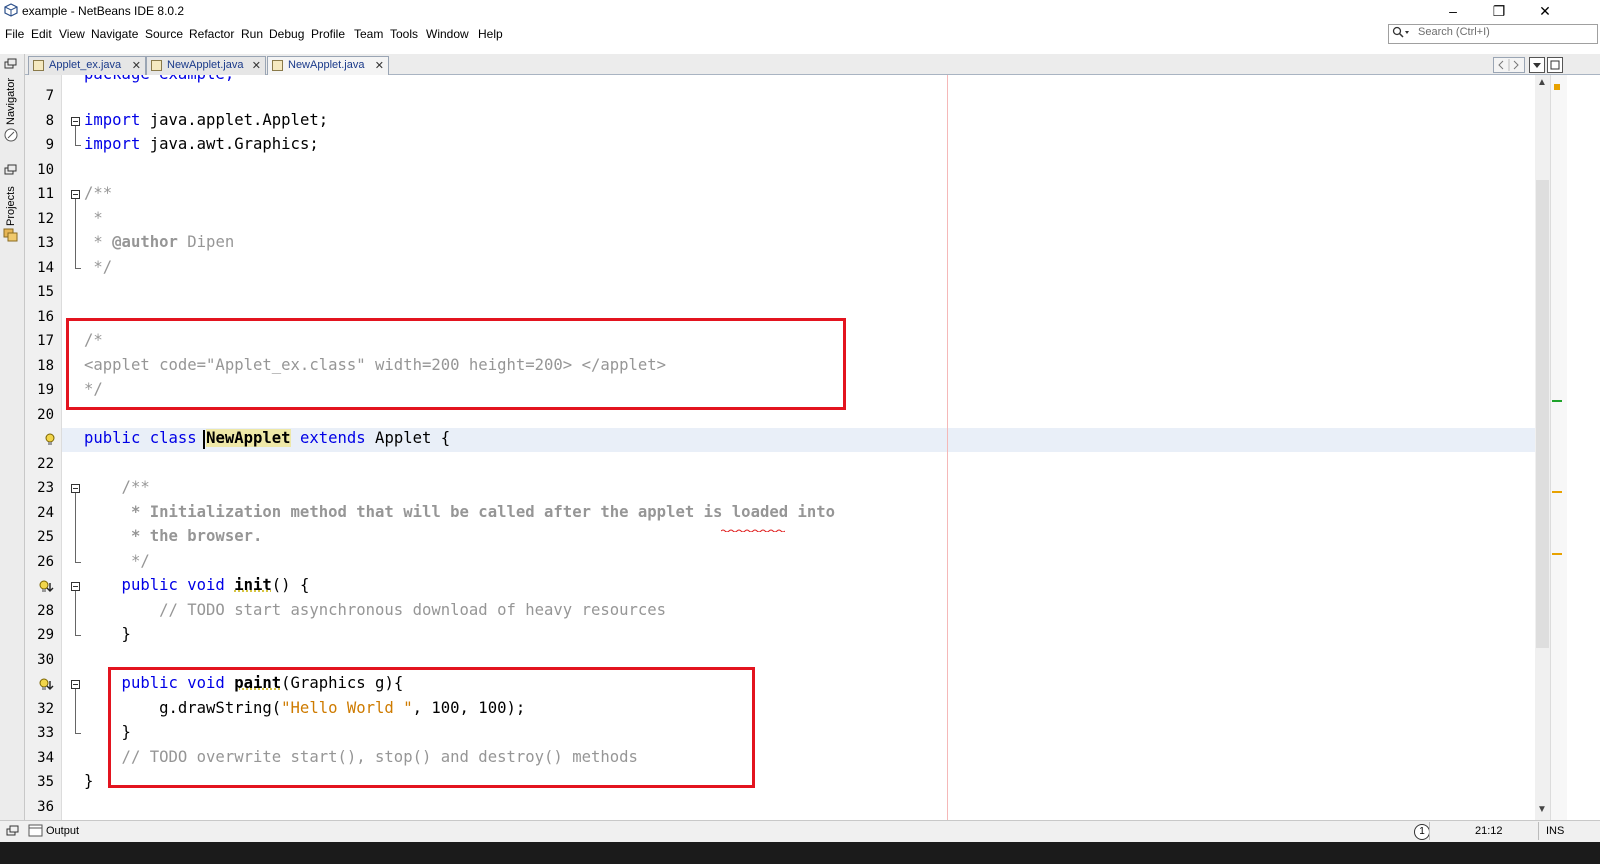 The image size is (1600, 864). I want to click on menu-tools: Tools, so click(404, 34).